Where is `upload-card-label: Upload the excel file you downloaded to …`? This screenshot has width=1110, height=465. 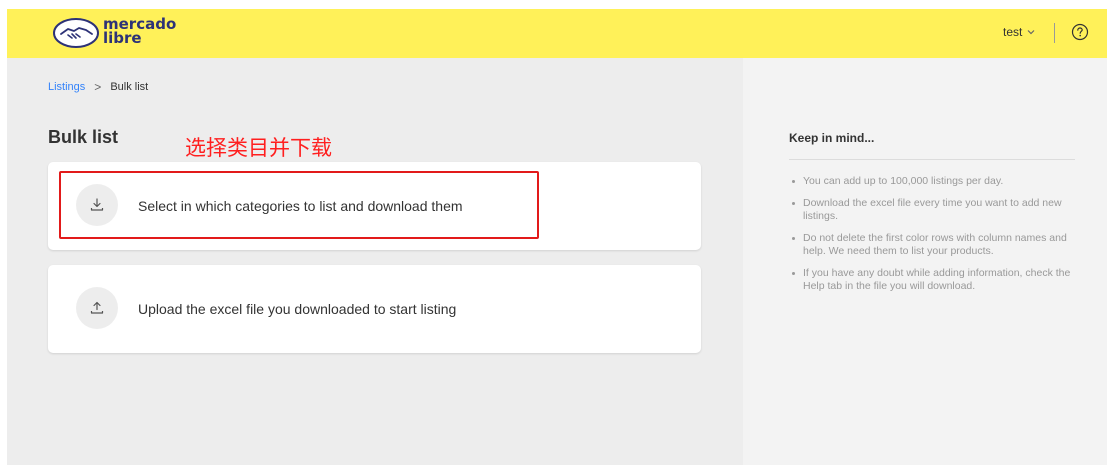
upload-card-label: Upload the excel file you downloaded to … is located at coordinates (297, 309).